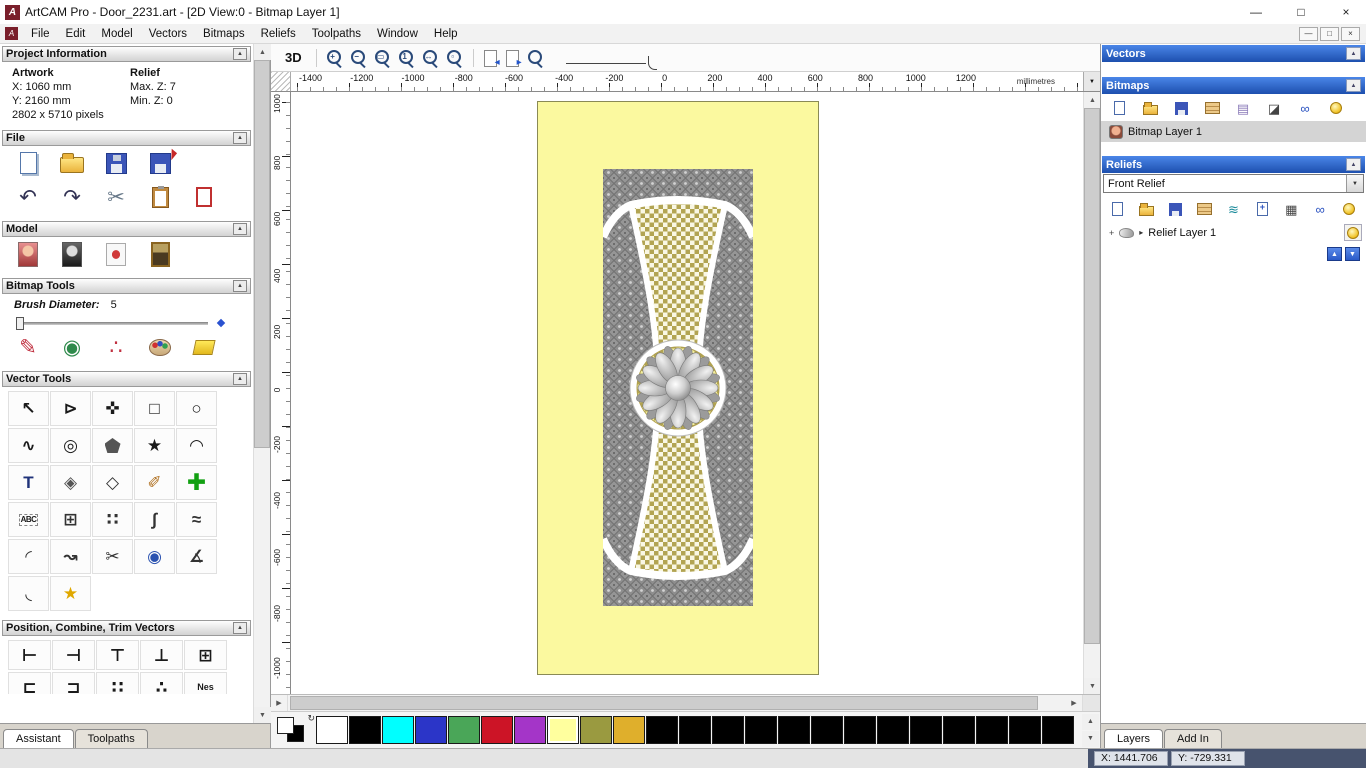  Describe the element at coordinates (28, 408) in the screenshot. I see `select-vectors-icon: ↖` at that location.